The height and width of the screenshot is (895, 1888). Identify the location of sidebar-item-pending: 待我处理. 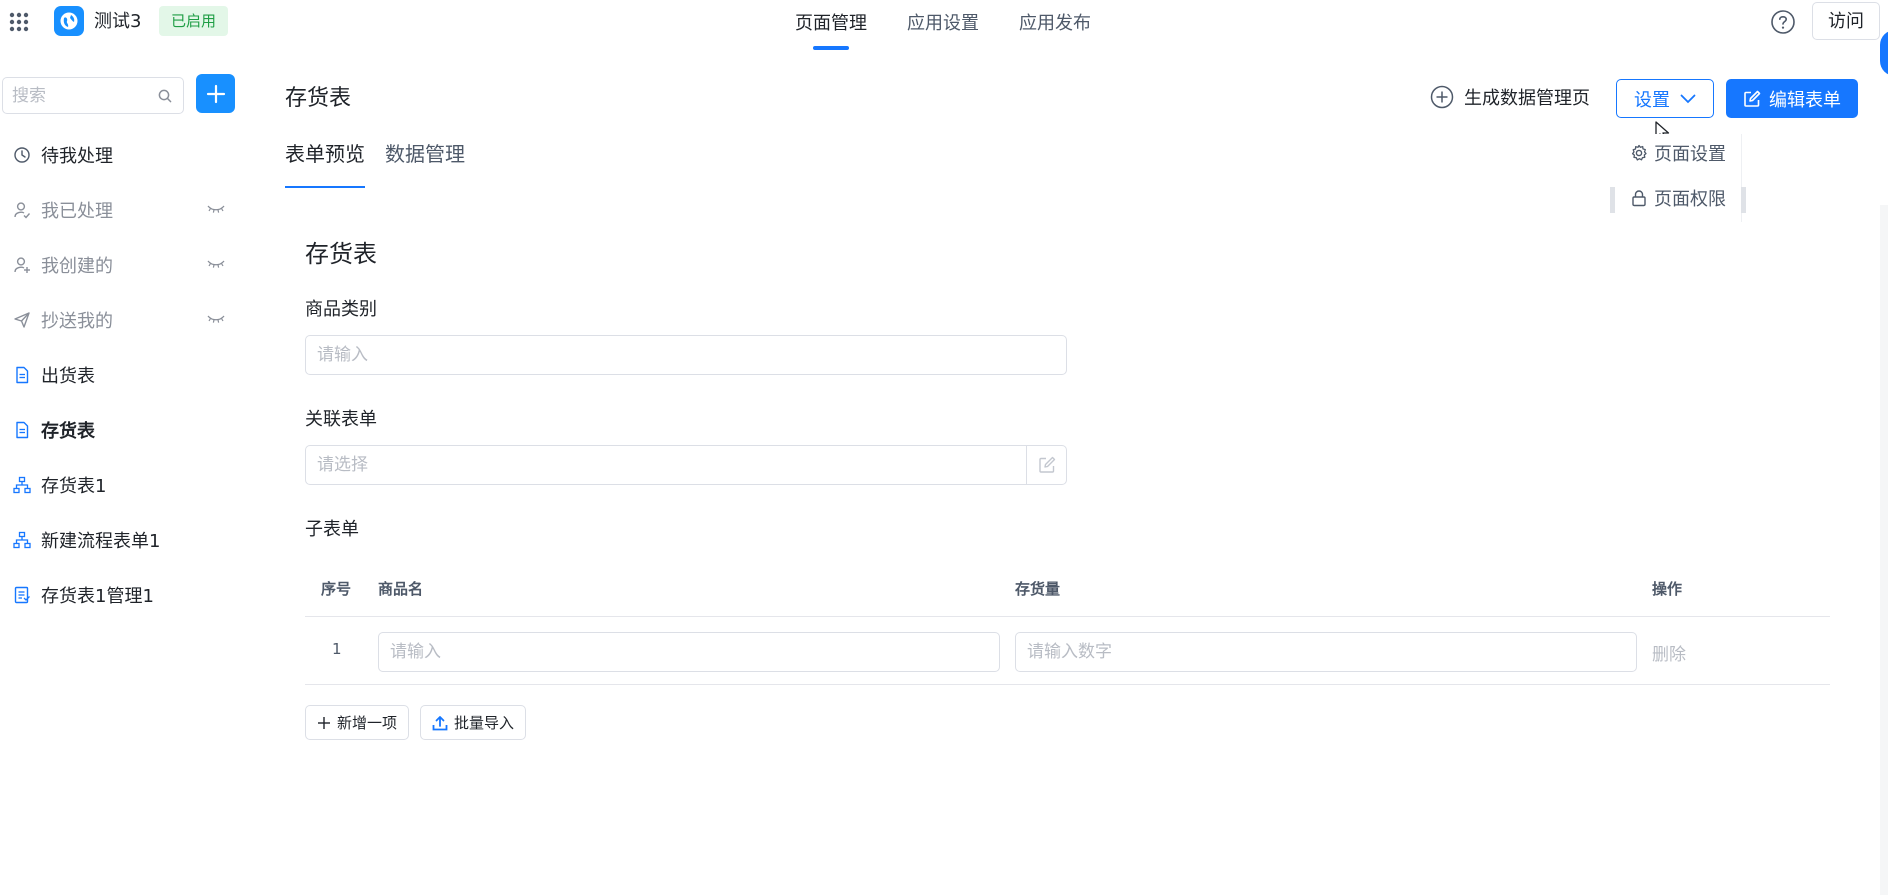
(124, 154).